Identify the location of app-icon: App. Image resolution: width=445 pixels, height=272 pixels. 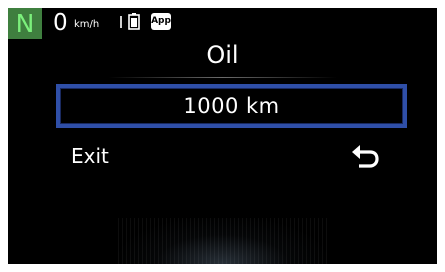
(161, 21).